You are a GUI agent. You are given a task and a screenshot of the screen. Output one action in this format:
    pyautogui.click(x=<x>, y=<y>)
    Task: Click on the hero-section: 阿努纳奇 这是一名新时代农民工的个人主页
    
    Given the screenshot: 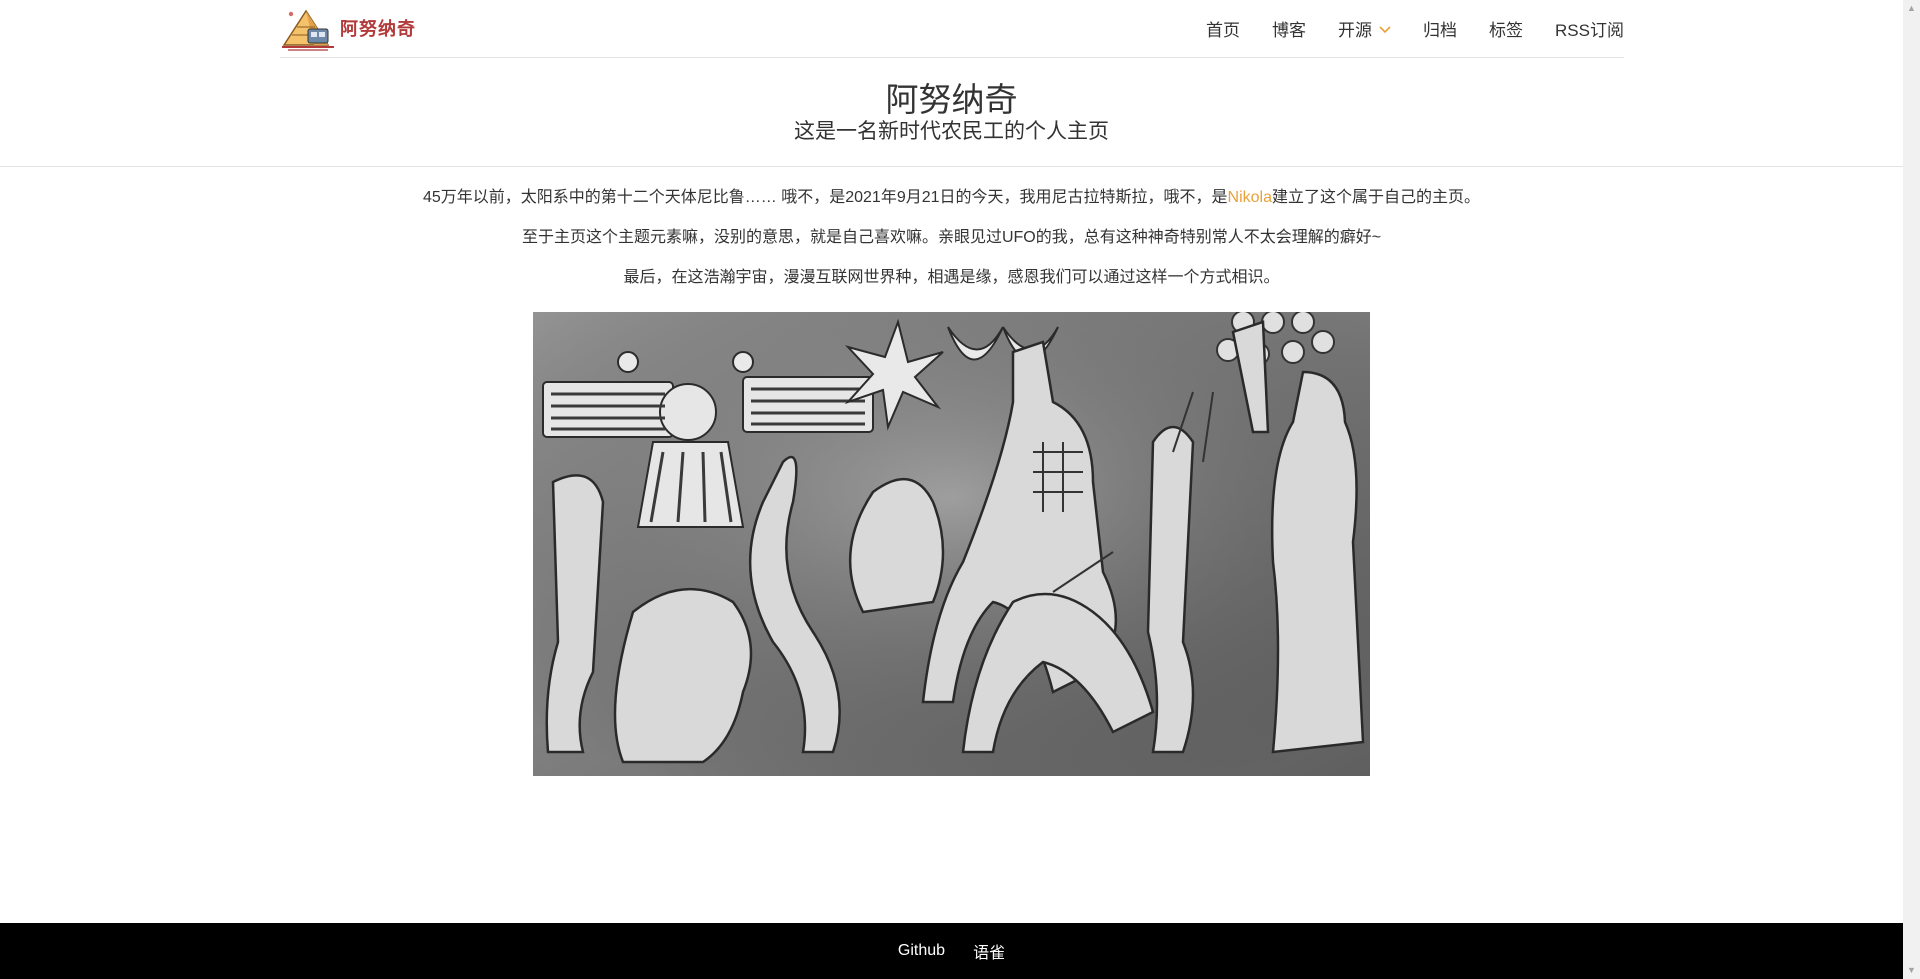 What is the action you would take?
    pyautogui.click(x=951, y=112)
    